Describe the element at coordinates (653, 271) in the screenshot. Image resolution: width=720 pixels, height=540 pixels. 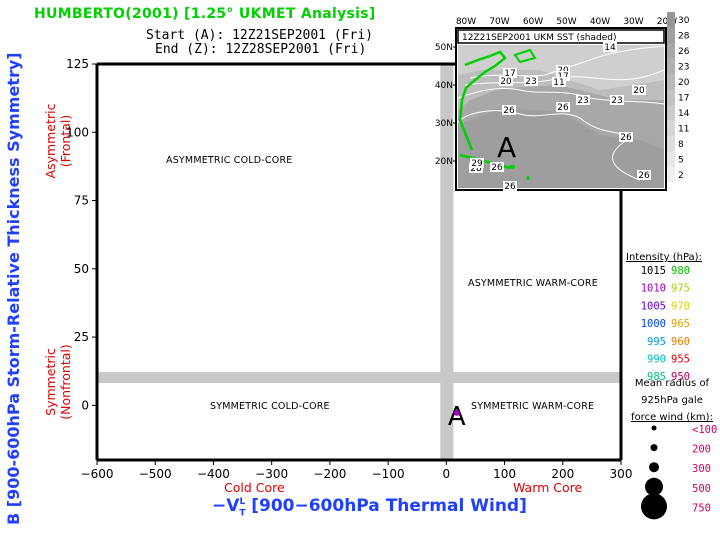
I see `intensity-legend-value: 1015` at that location.